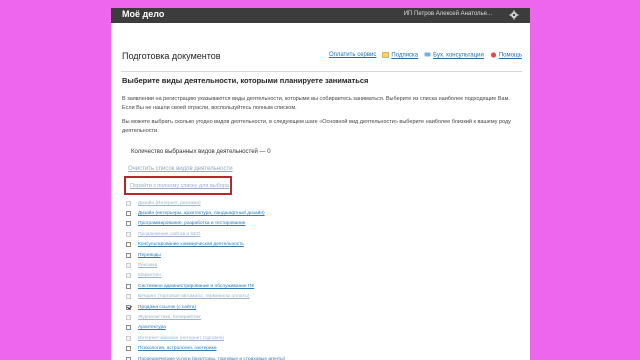 The width and height of the screenshot is (640, 360). What do you see at coordinates (493, 55) in the screenshot?
I see `help-icon` at bounding box center [493, 55].